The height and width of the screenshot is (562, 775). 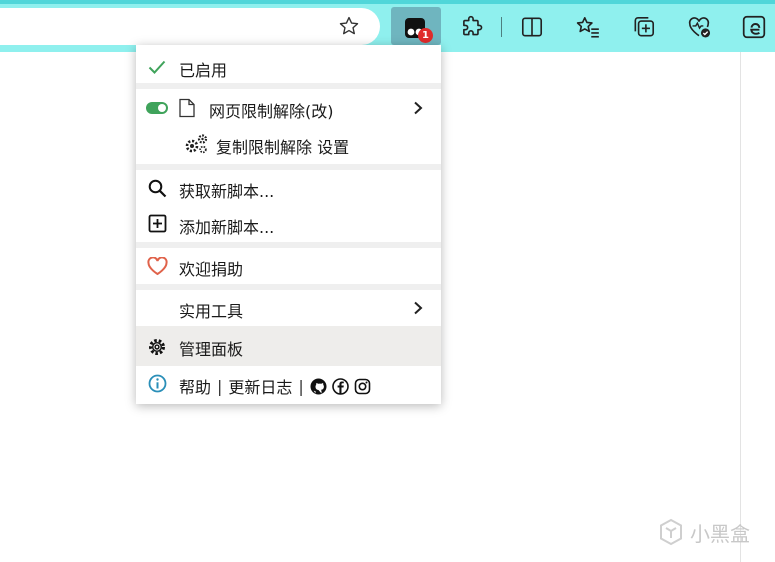 What do you see at coordinates (532, 27) in the screenshot?
I see `split-screen-icon` at bounding box center [532, 27].